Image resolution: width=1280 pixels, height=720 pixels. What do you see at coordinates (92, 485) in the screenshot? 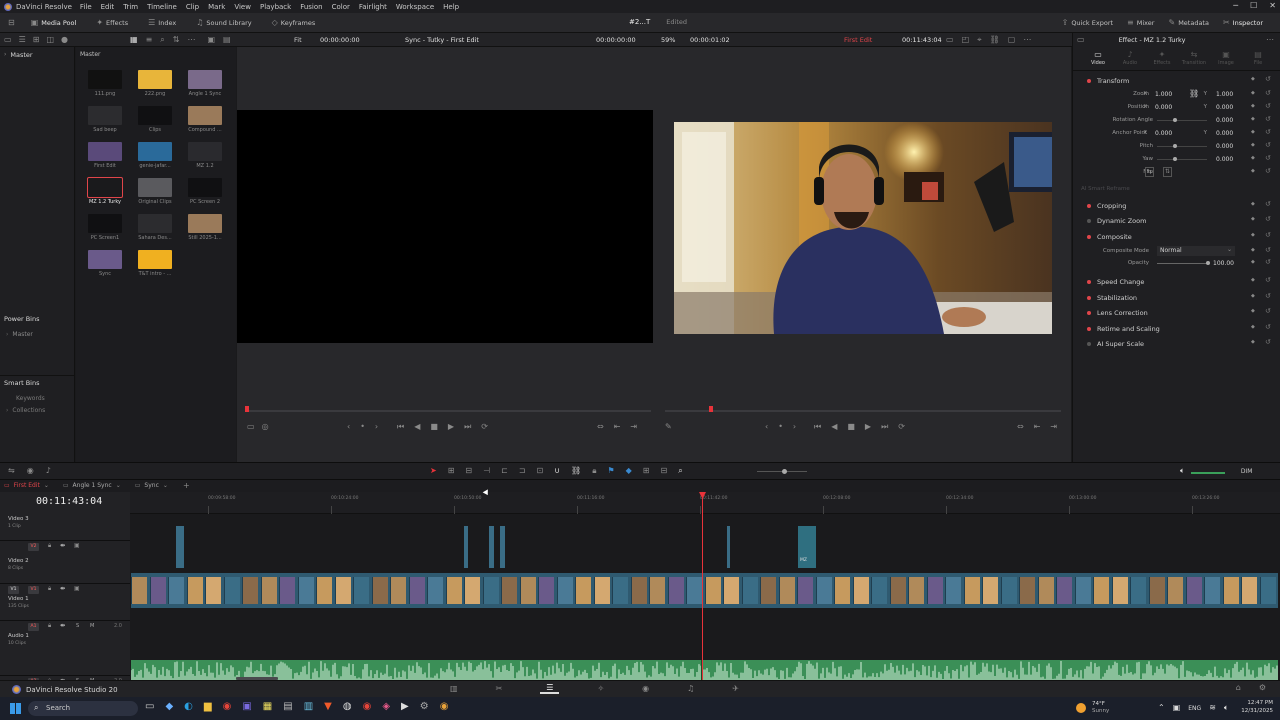
I see `timeline-tab: ▭ Angle 1 Sync ⌄` at bounding box center [92, 485].